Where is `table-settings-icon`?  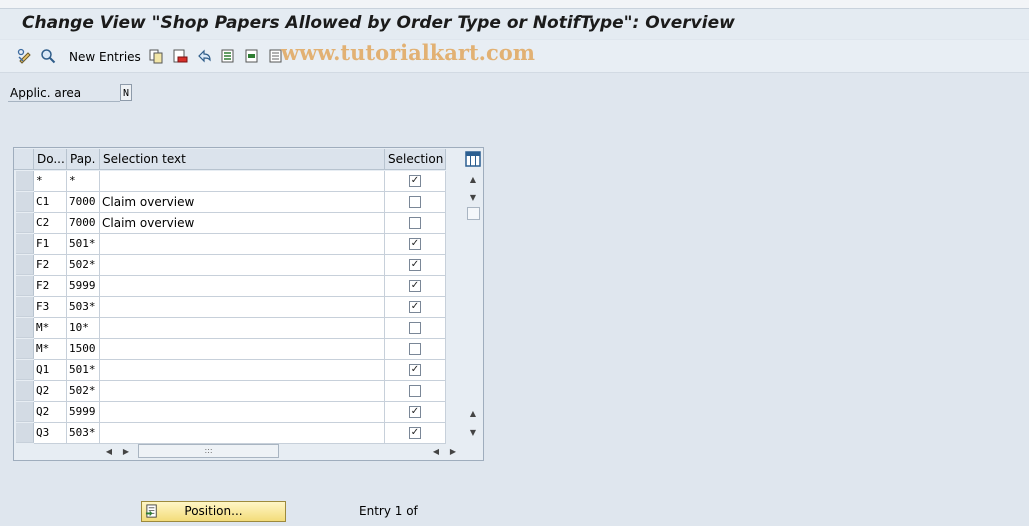
table-settings-icon is located at coordinates (473, 159).